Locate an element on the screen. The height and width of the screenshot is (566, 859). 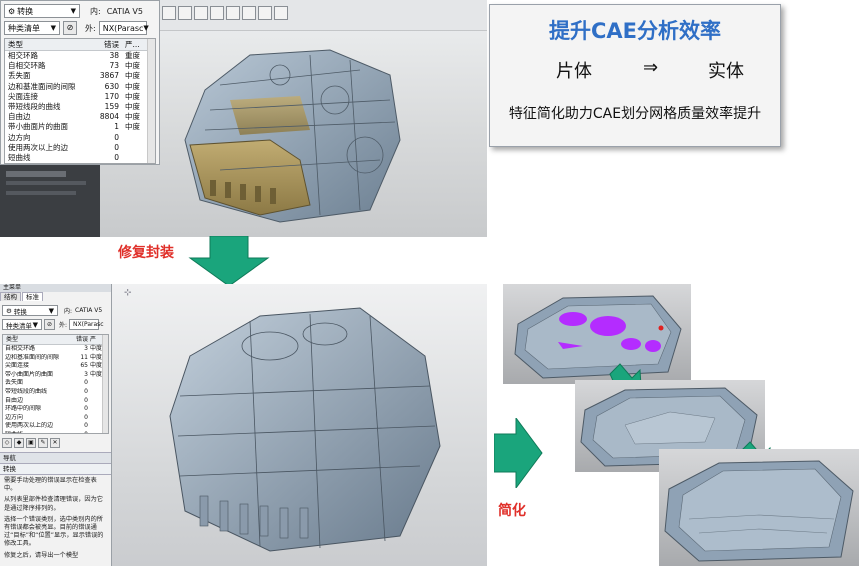
row-error-count: 3 is located at coordinates (86, 374).